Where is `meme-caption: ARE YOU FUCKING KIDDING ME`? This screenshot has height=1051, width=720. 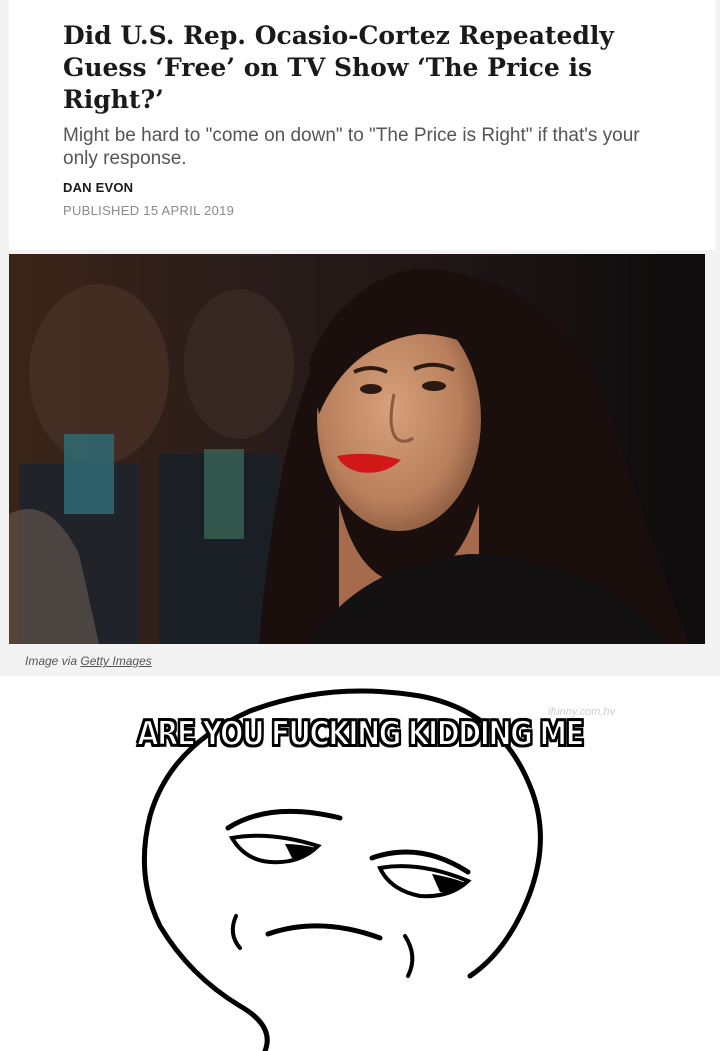 meme-caption: ARE YOU FUCKING KIDDING ME is located at coordinates (360, 734).